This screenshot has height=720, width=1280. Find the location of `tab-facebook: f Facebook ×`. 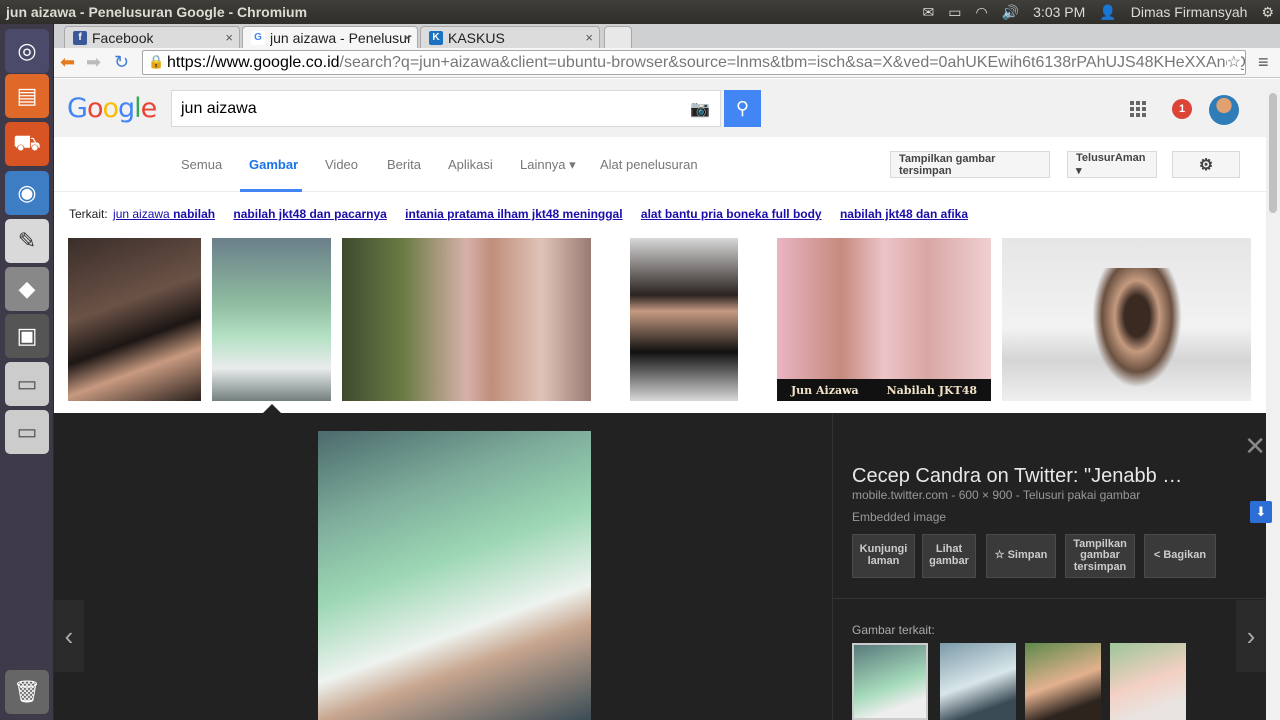

tab-facebook: f Facebook × is located at coordinates (152, 37).